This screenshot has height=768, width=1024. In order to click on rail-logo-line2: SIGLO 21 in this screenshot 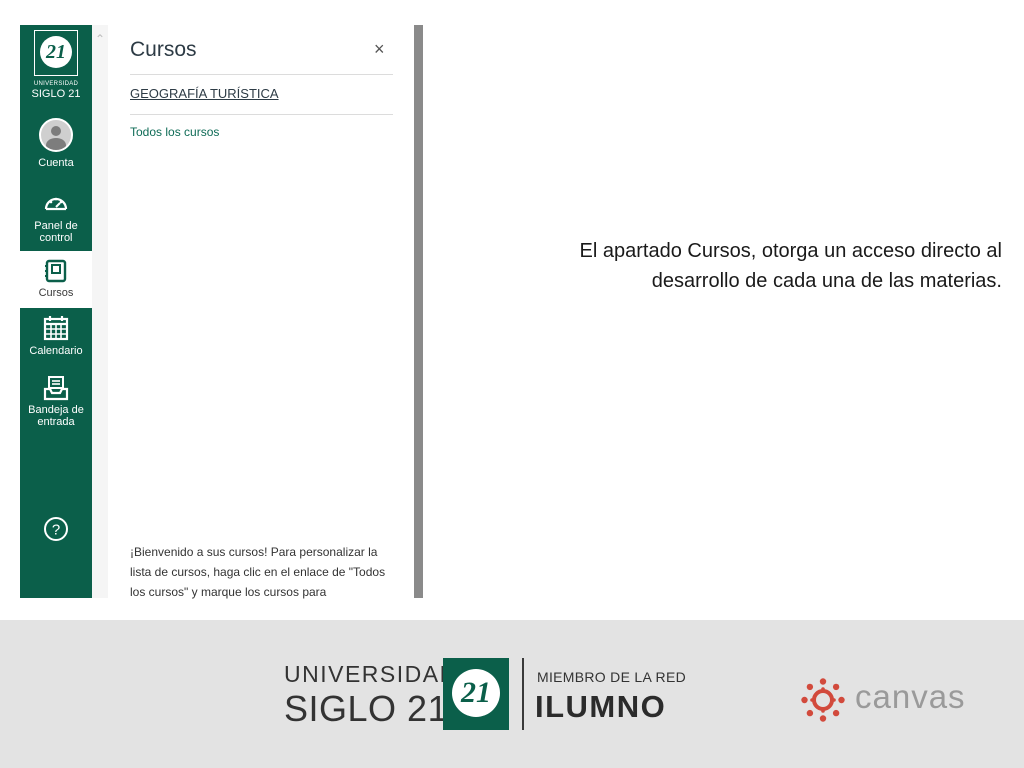, I will do `click(56, 94)`.